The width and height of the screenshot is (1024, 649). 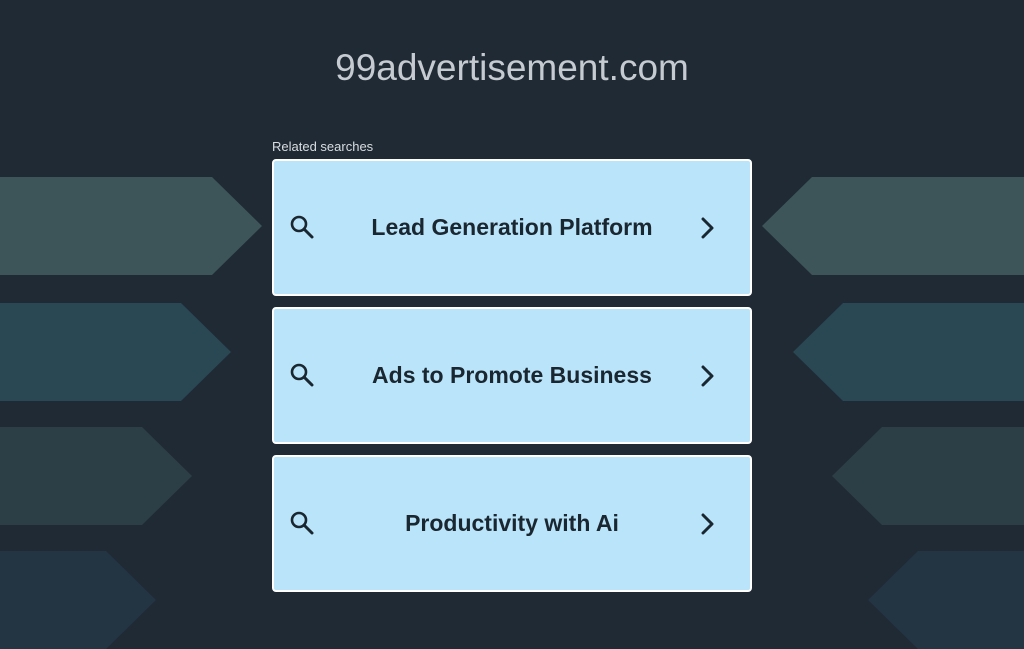 I want to click on related-search-item-3: Productivity with Ai, so click(x=512, y=523).